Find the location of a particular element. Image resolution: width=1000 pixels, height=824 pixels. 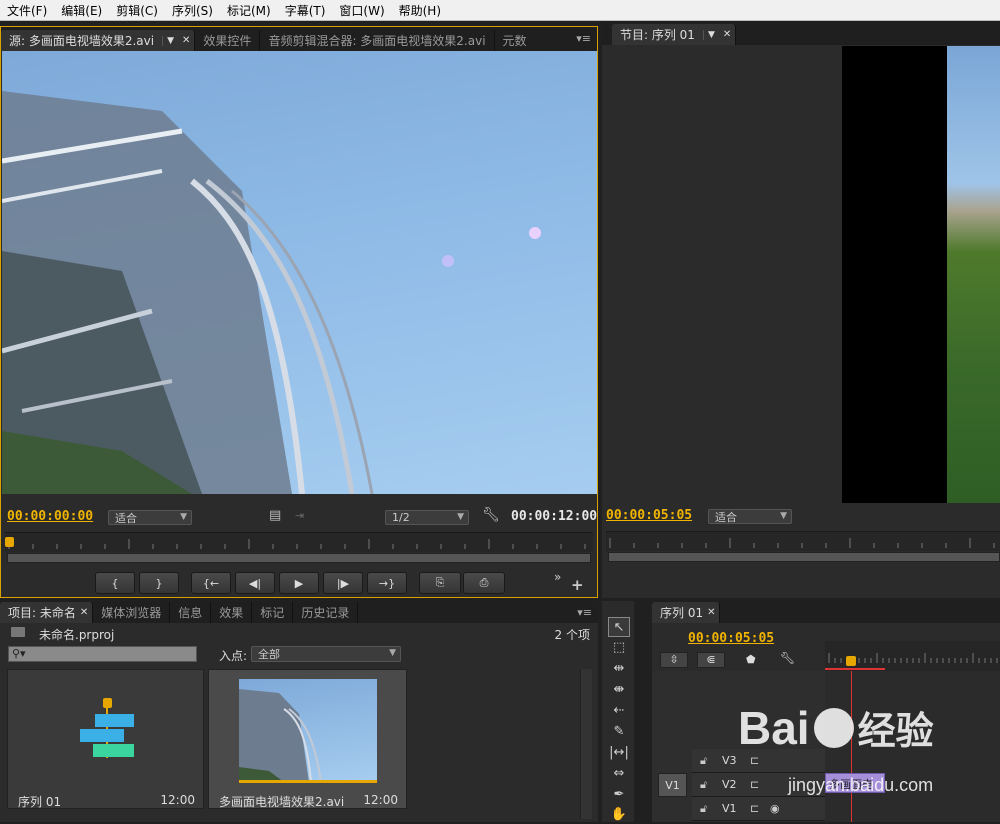

add-marker-icon: ⬟ is located at coordinates (751, 659).